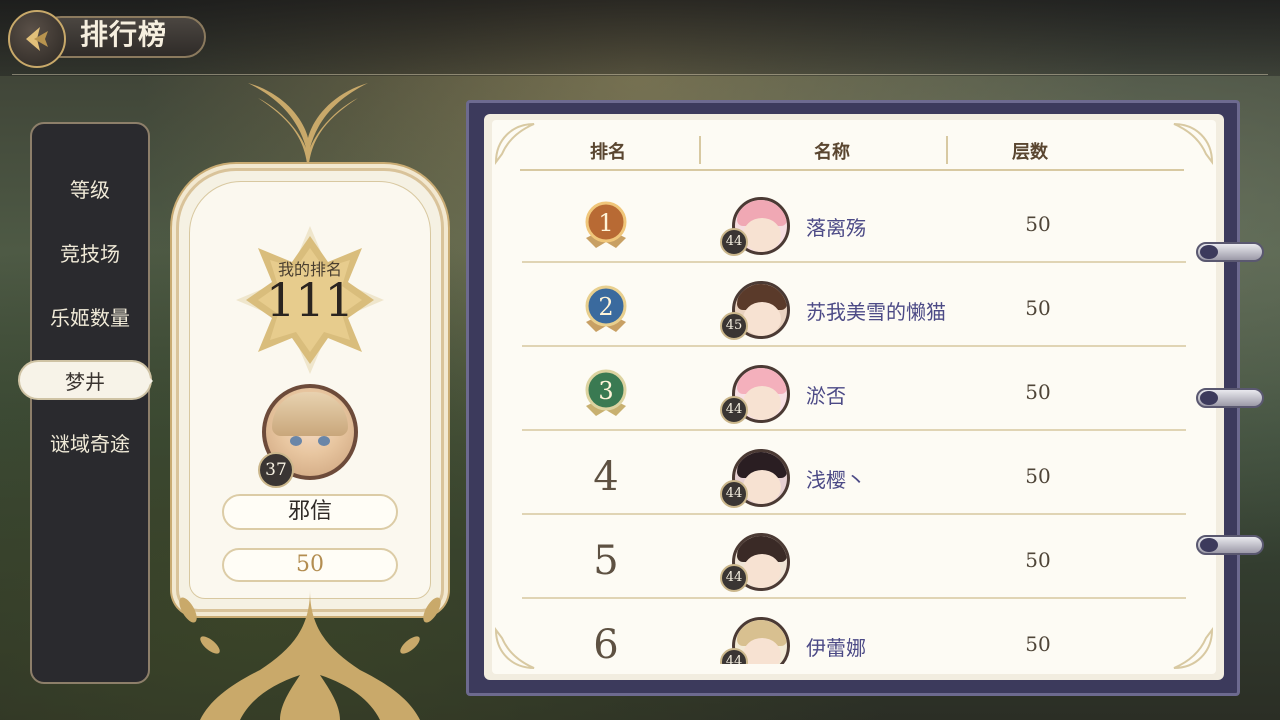  I want to click on player-name: 浅樱丶, so click(836, 480).